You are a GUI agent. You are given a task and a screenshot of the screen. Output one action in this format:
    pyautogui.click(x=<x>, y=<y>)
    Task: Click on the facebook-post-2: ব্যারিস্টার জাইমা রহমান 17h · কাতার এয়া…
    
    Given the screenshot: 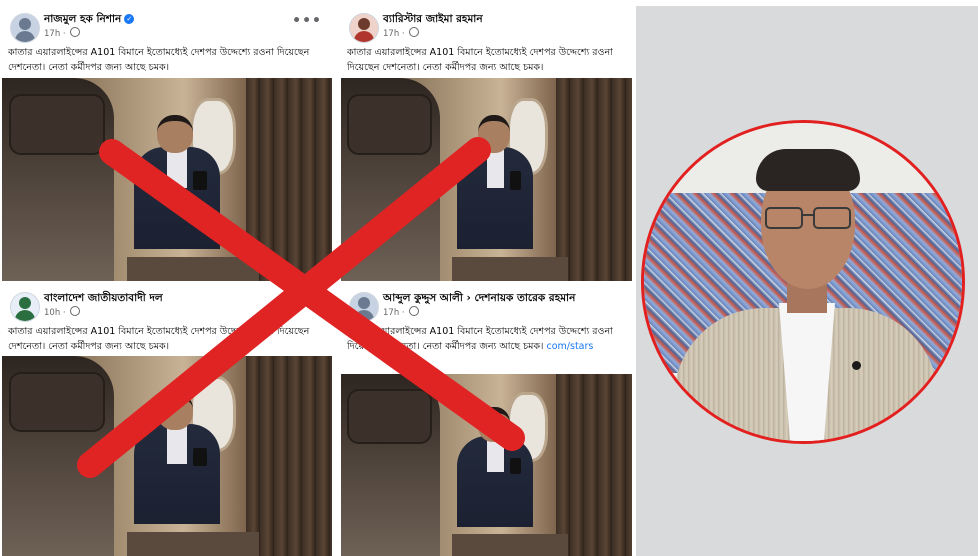 What is the action you would take?
    pyautogui.click(x=486, y=143)
    